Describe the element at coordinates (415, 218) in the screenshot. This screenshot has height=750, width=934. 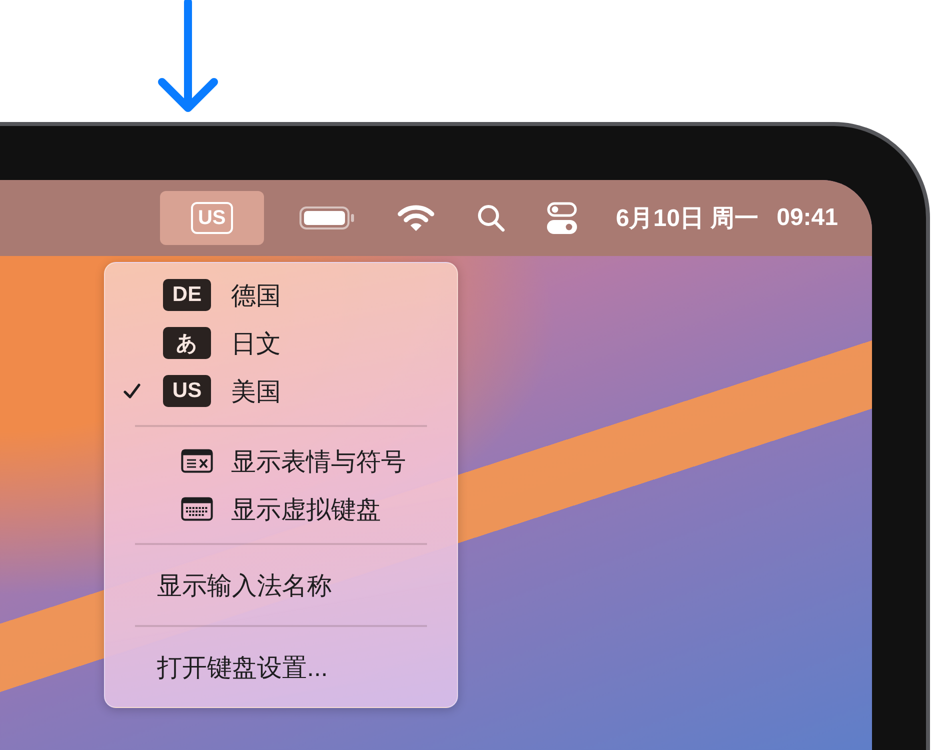
I see `wifi-icon` at that location.